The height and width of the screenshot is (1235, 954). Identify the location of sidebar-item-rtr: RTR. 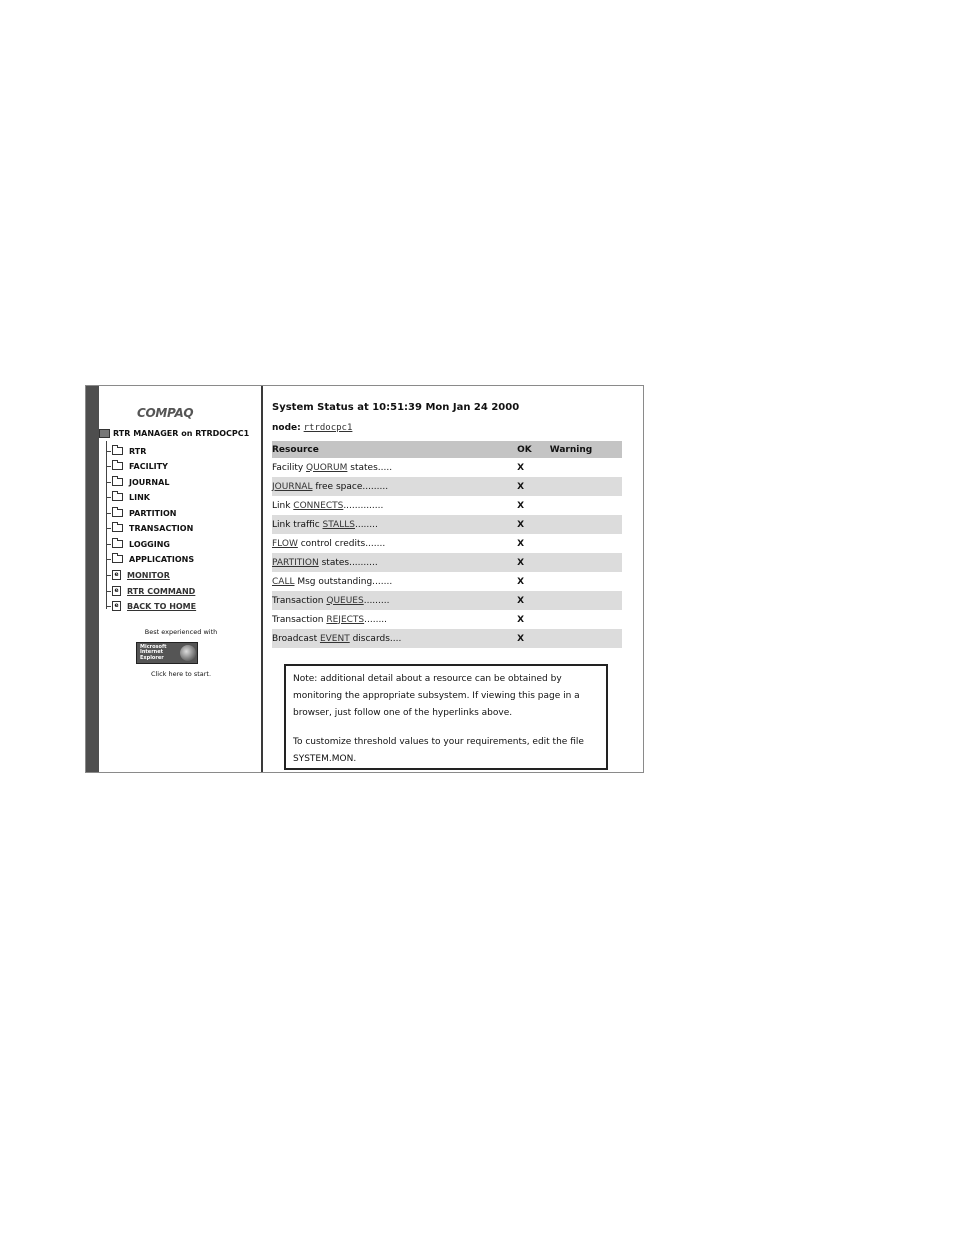
(126, 451).